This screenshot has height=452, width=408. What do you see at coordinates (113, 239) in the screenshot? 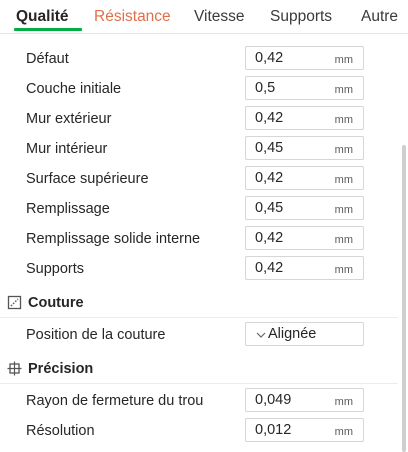
I see `setting-label: Remplissage solide interne` at bounding box center [113, 239].